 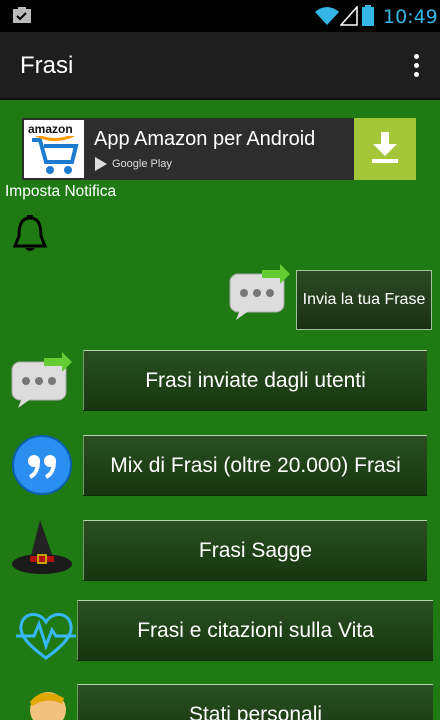 What do you see at coordinates (410, 17) in the screenshot?
I see `status-clock: 10:49` at bounding box center [410, 17].